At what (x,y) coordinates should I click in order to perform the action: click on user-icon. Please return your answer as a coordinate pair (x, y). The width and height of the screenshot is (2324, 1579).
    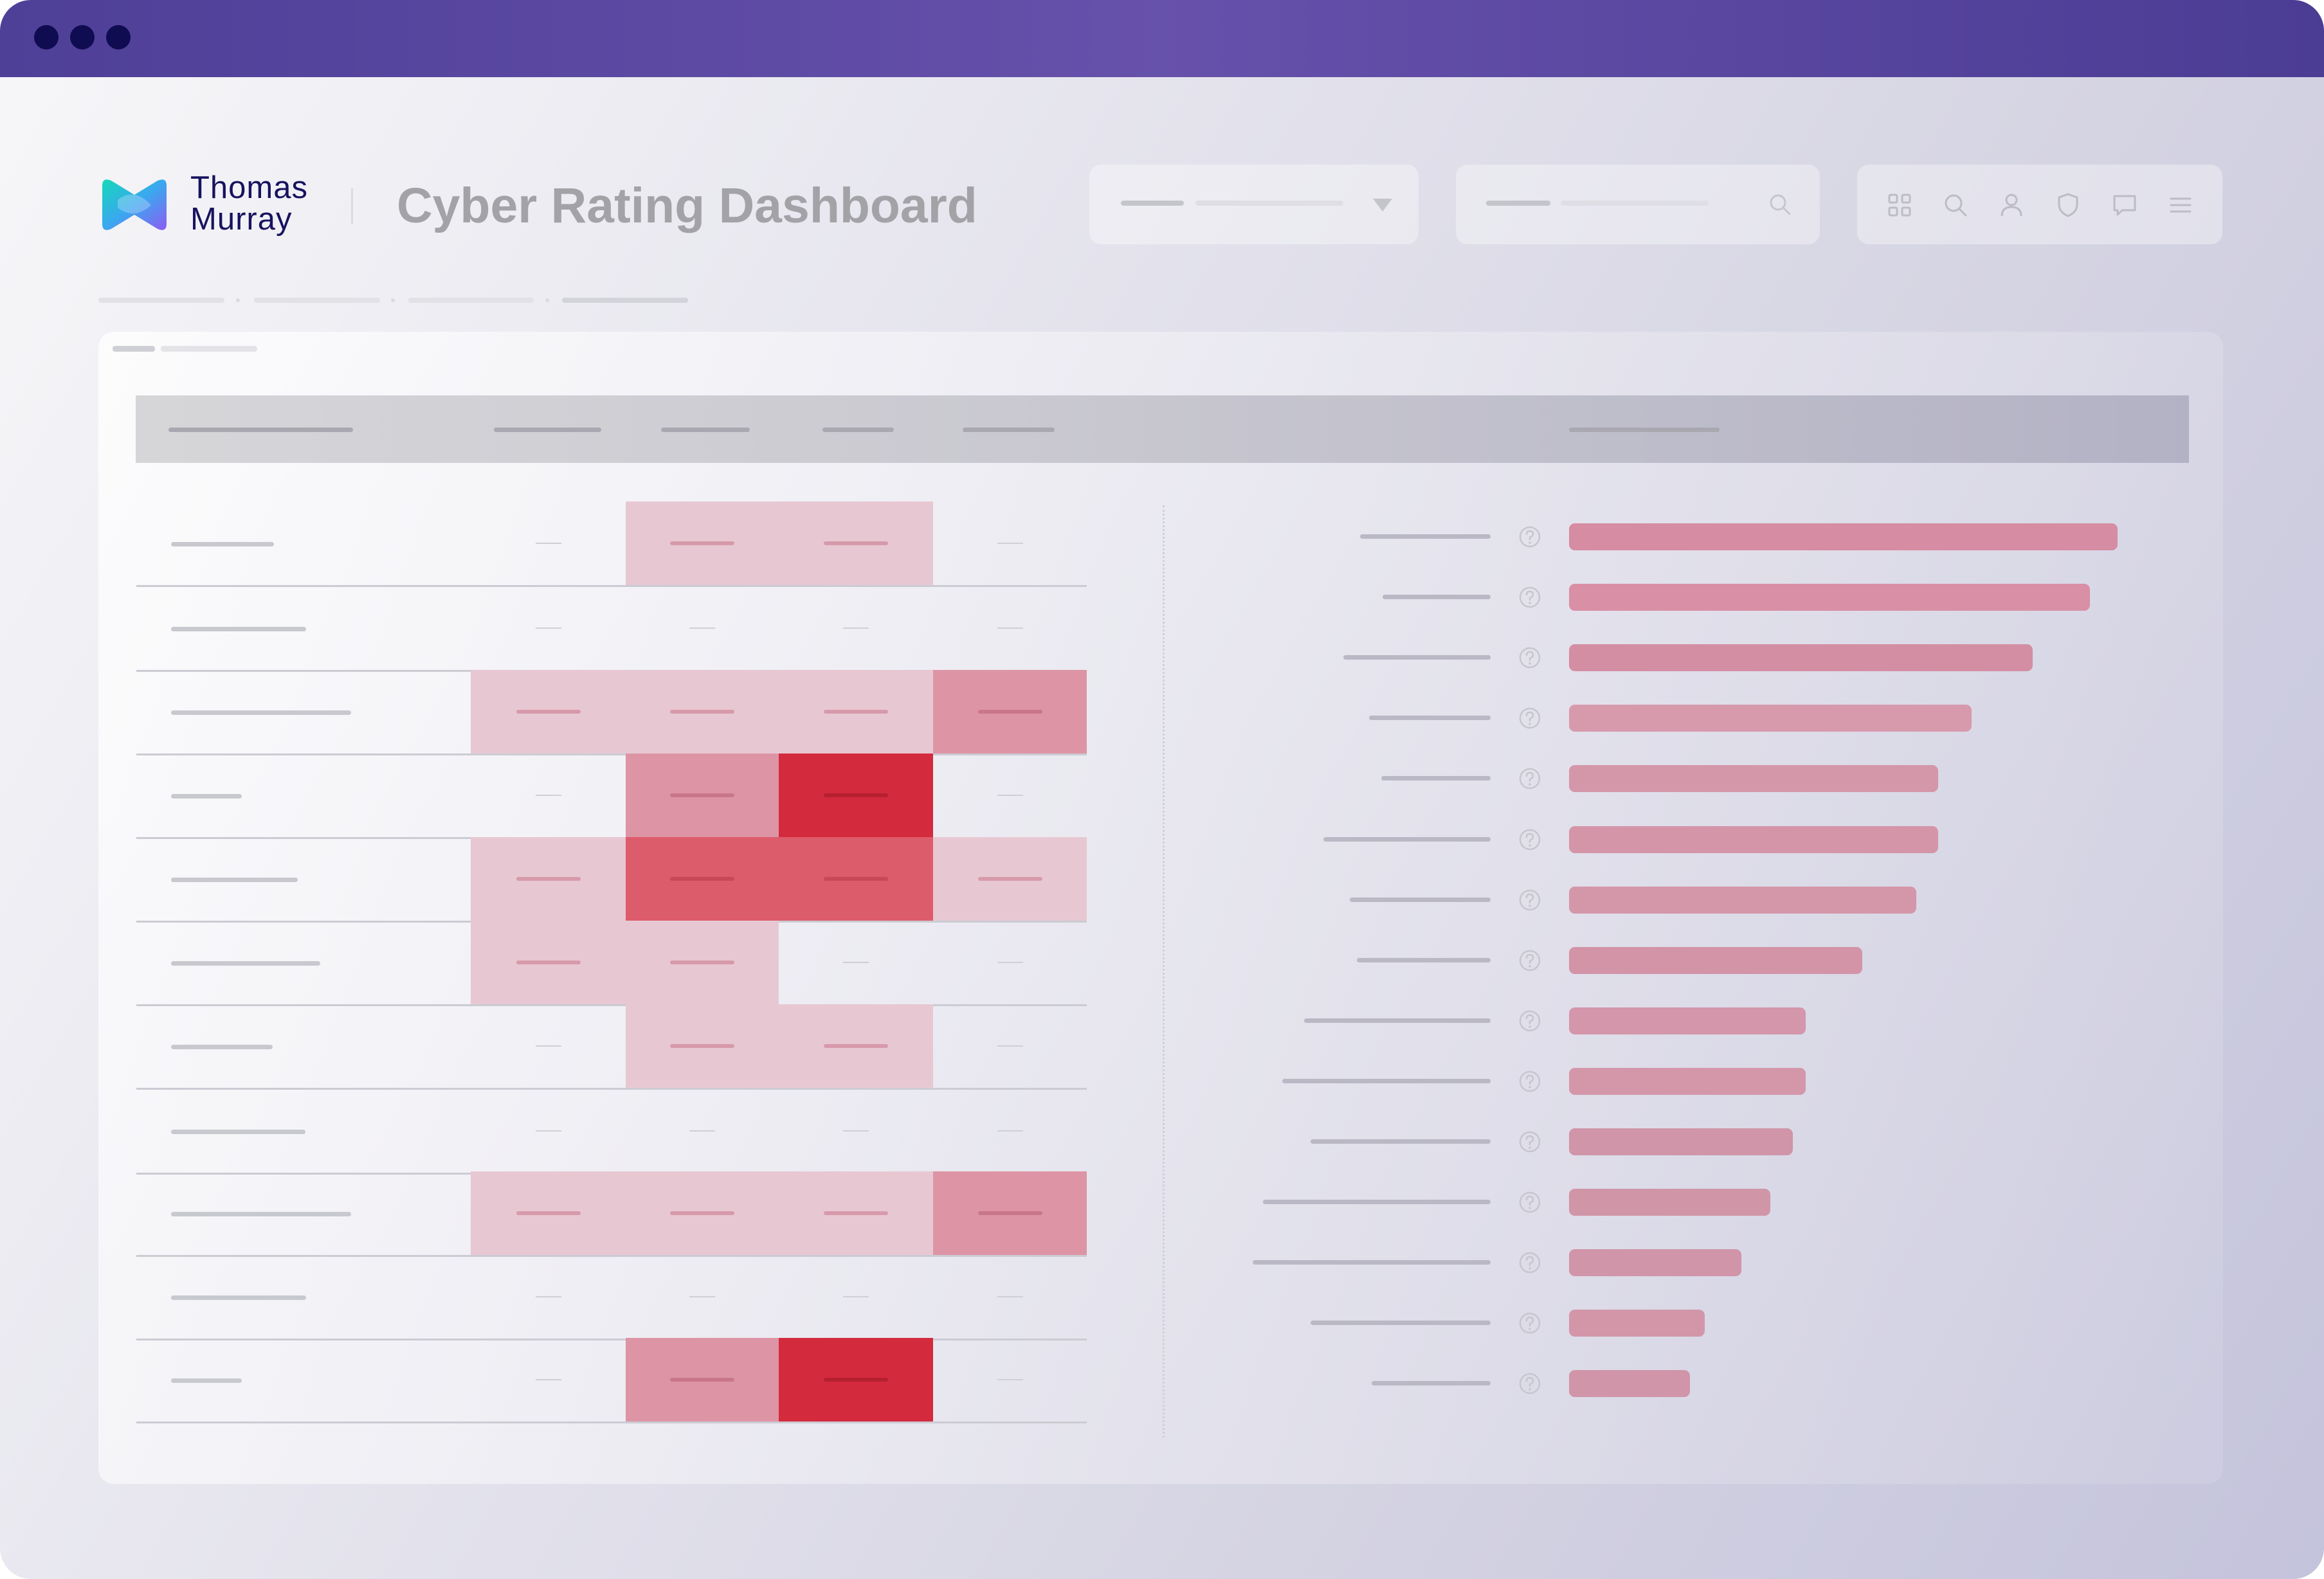
    Looking at the image, I should click on (2011, 206).